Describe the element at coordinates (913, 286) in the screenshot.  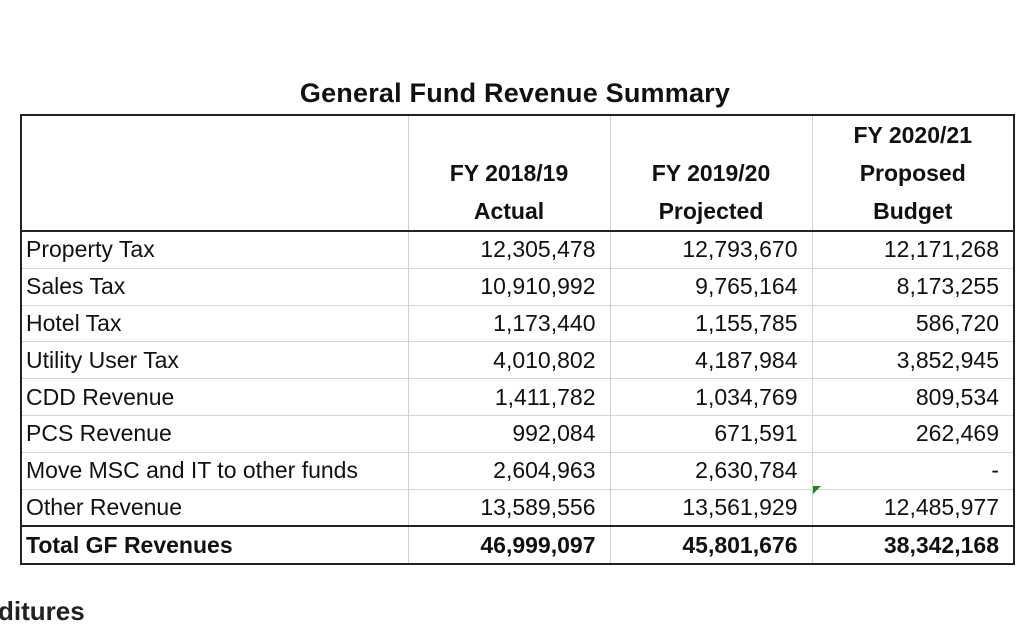
I see `cell-fy2020: 8,173,255` at that location.